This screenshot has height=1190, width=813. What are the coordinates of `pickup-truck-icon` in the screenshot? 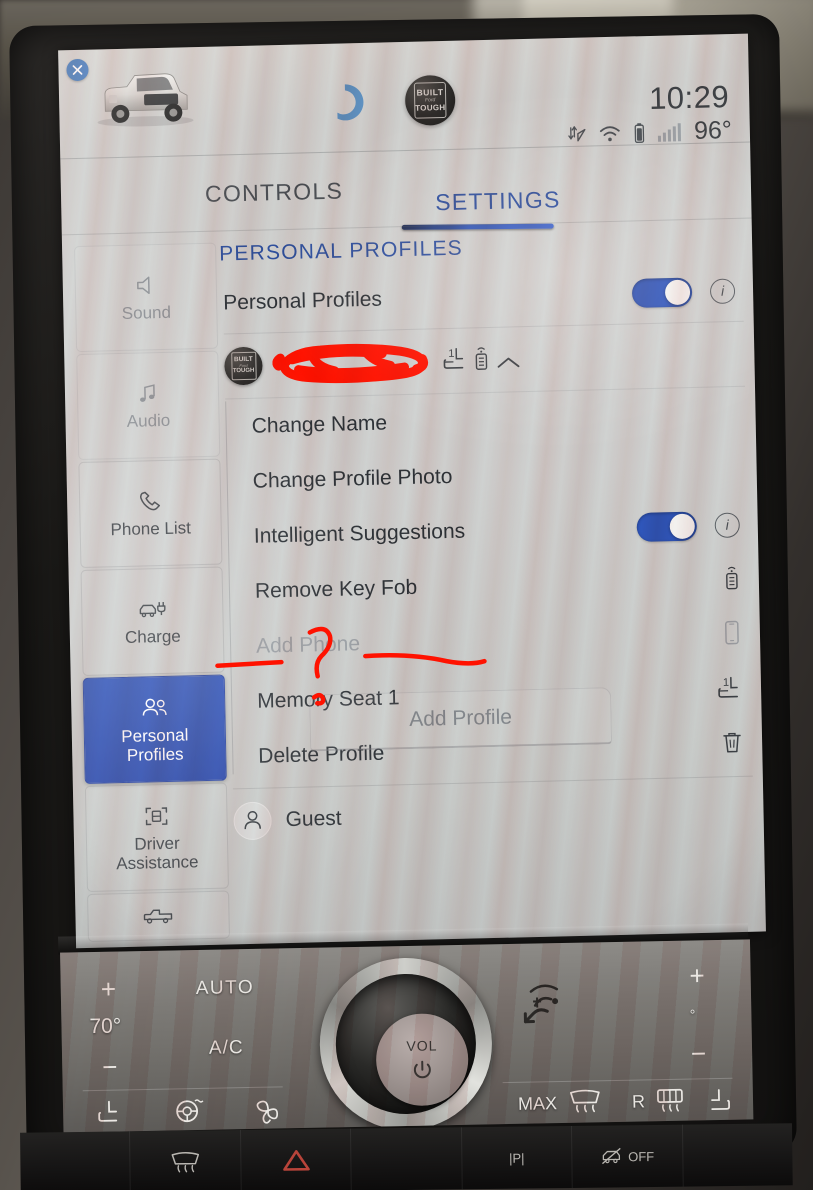 It's located at (158, 916).